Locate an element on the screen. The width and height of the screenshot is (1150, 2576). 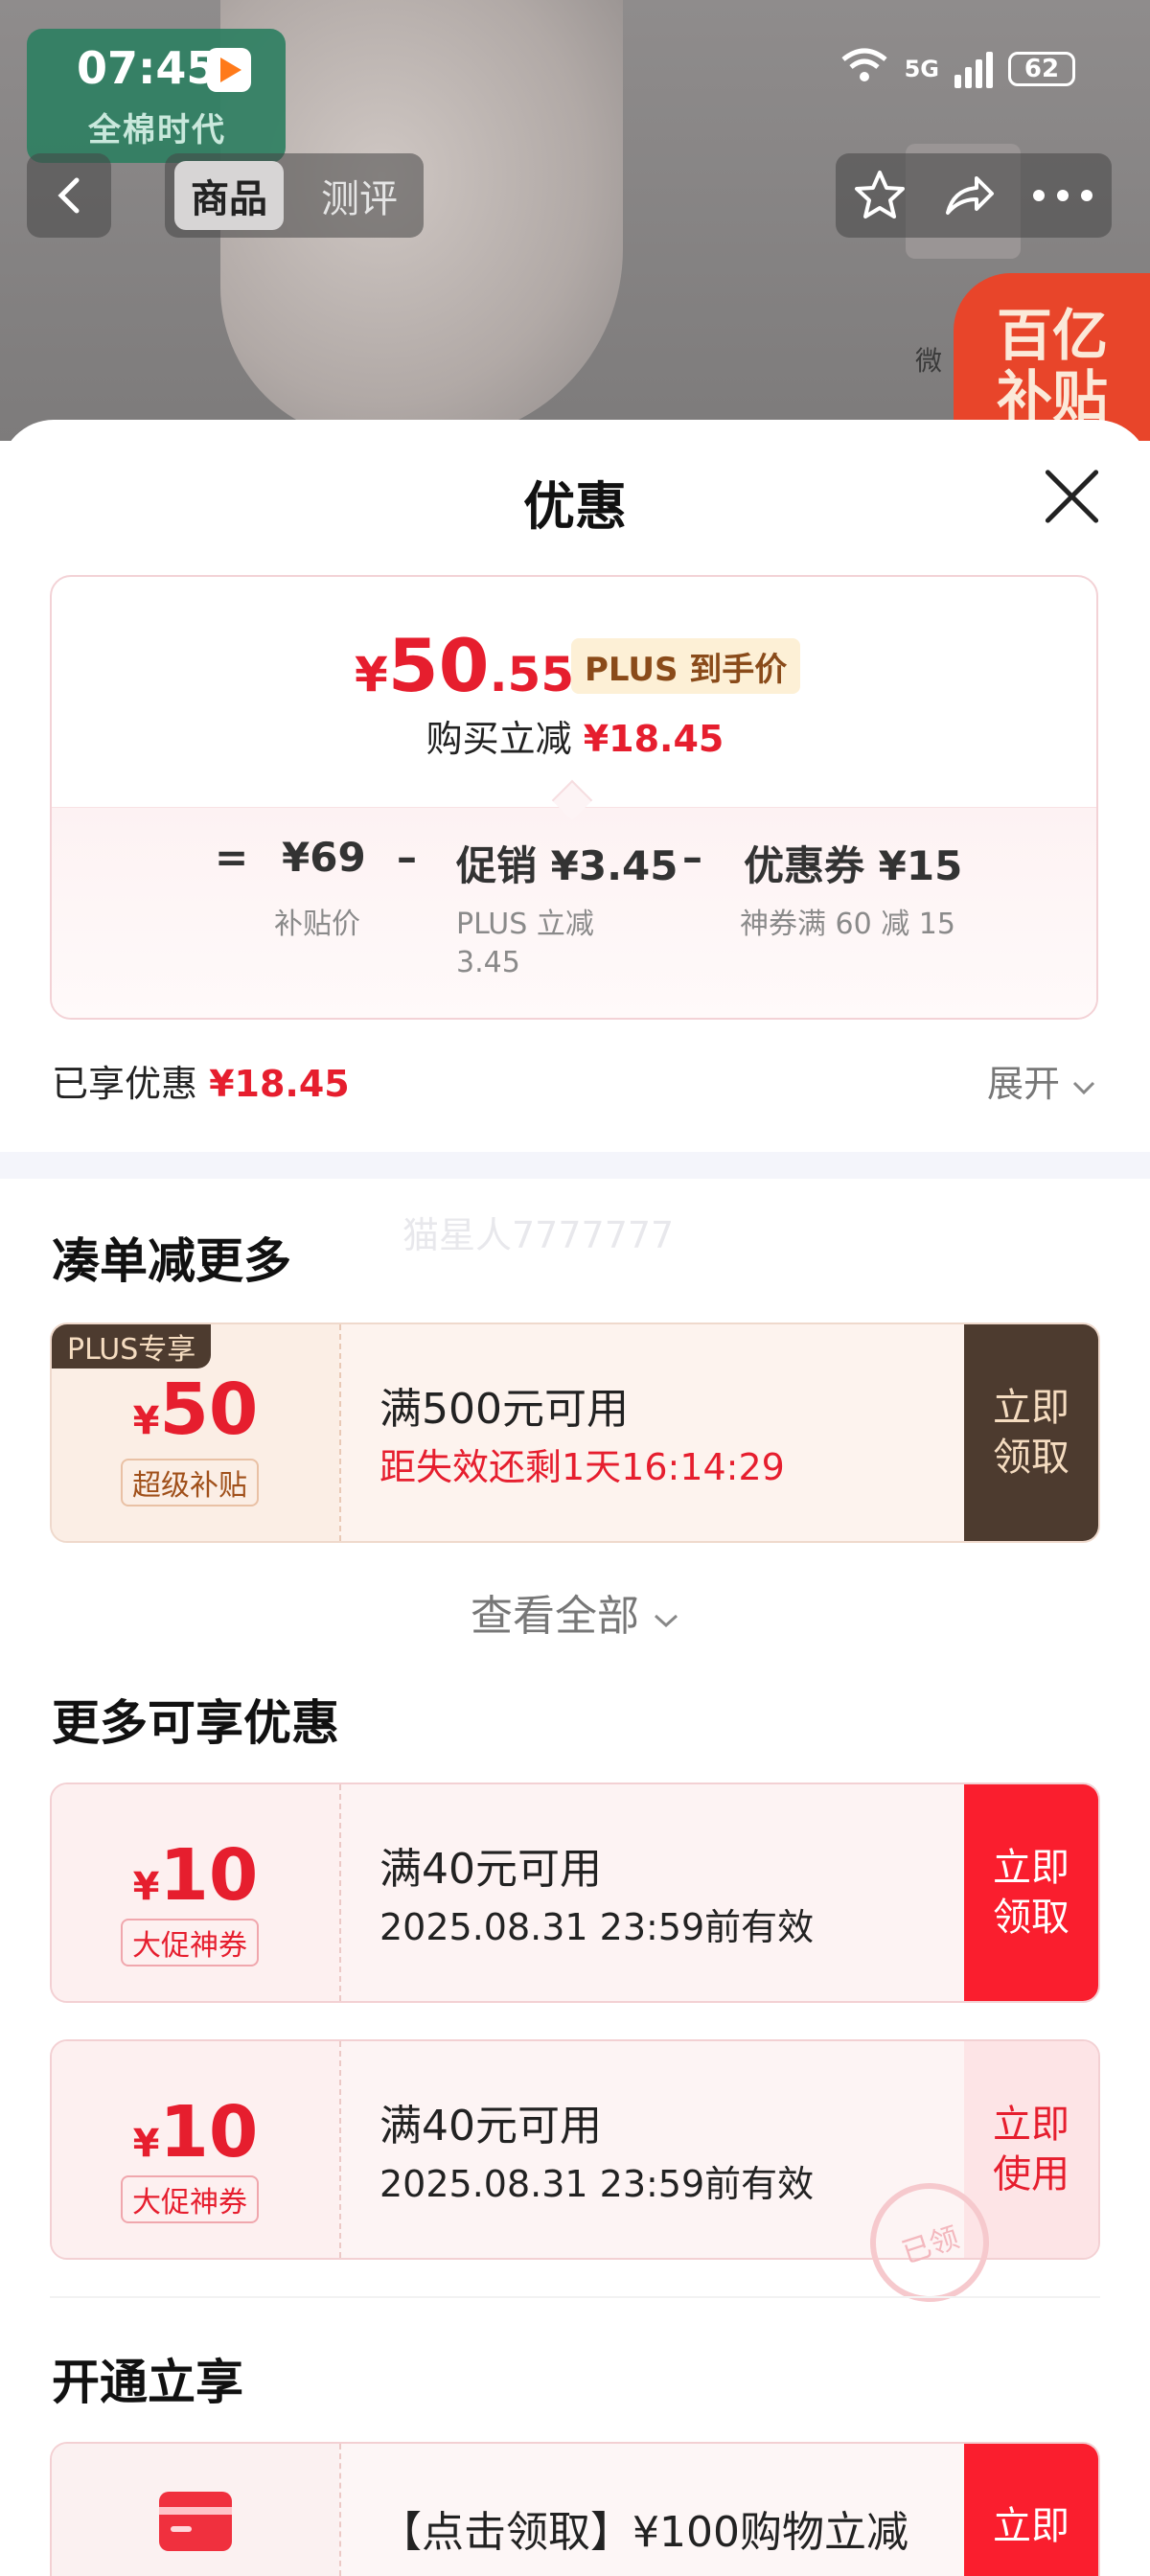
instant-saving: 购买立减 ¥18.45 is located at coordinates (575, 739).